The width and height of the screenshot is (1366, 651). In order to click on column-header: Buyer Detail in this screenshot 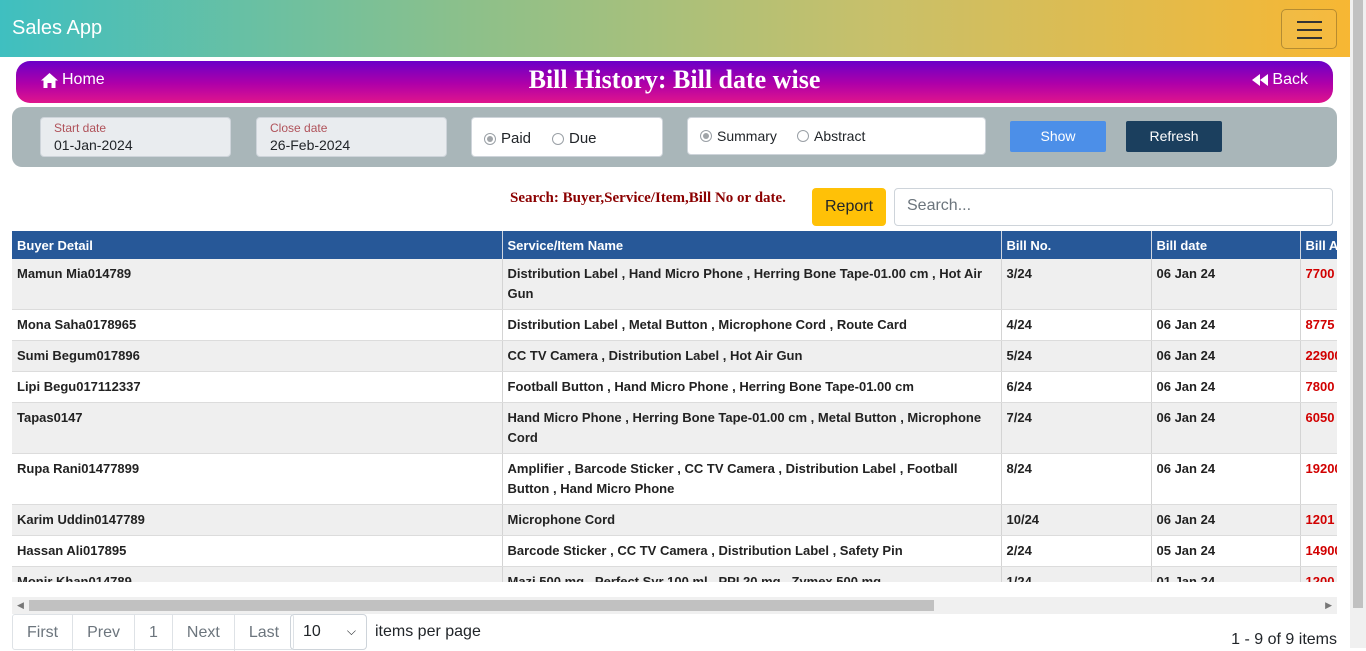, I will do `click(257, 245)`.